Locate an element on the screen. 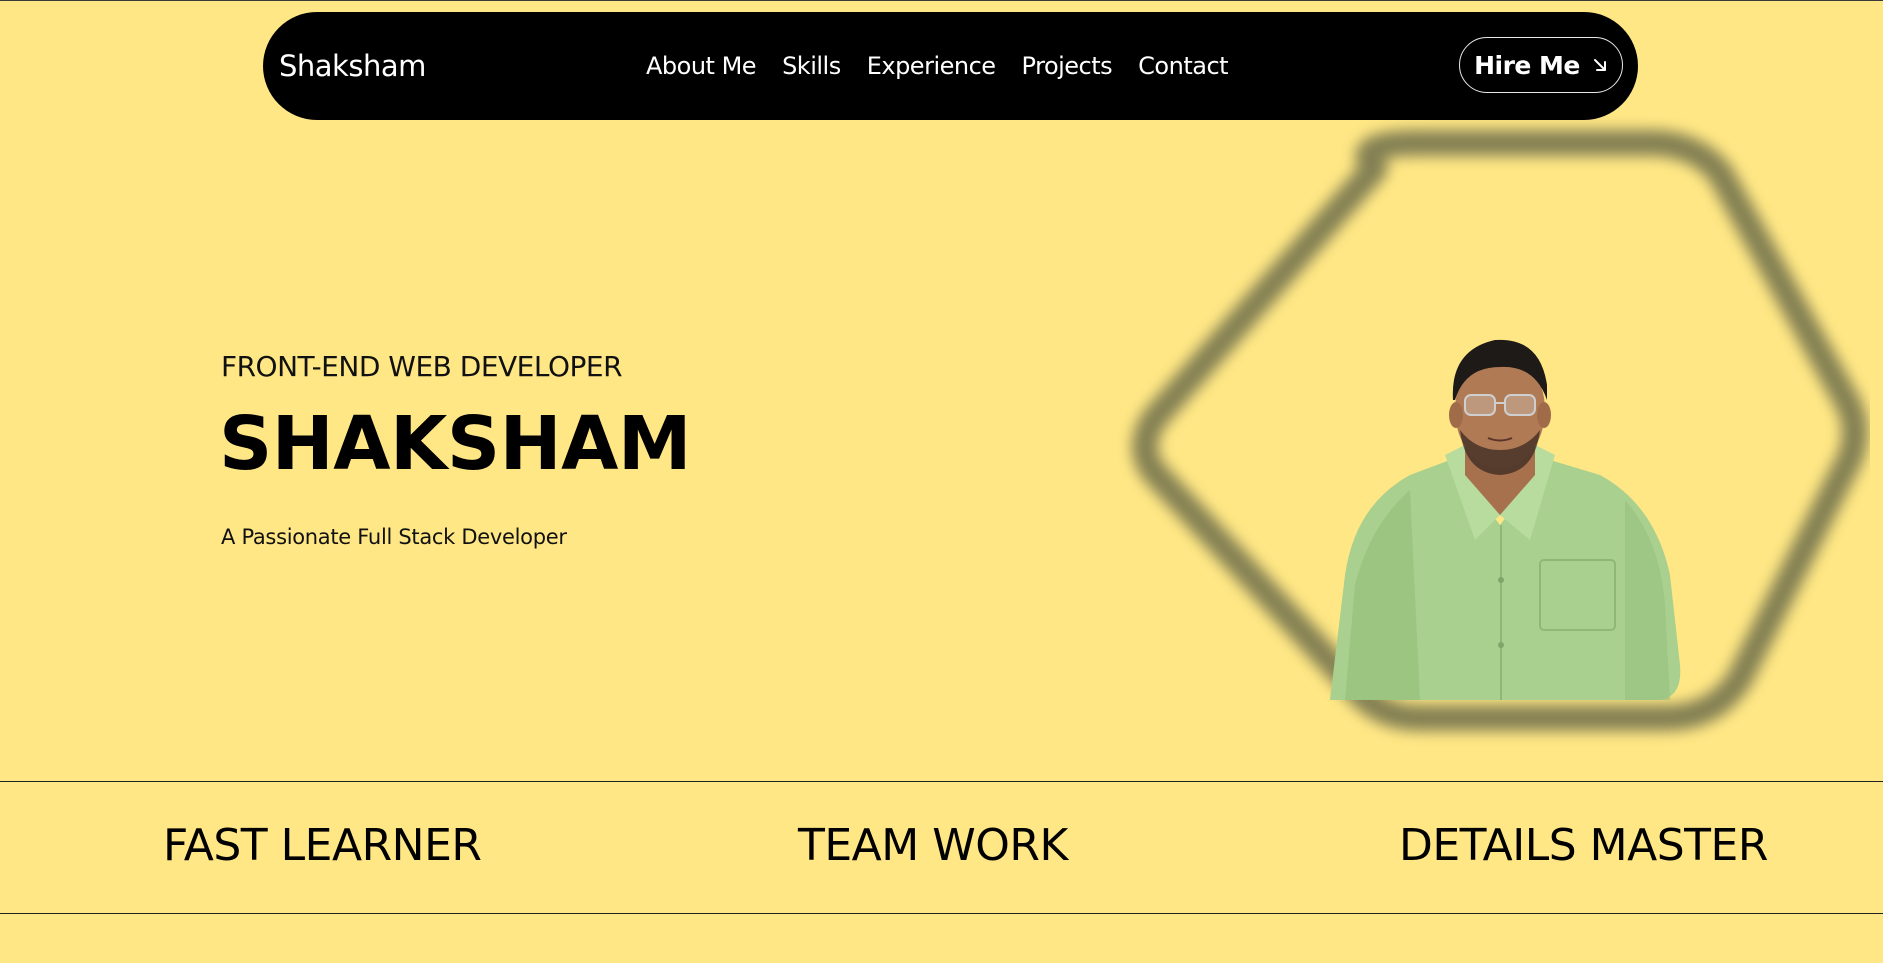 The width and height of the screenshot is (1883, 963). hero-name: SHAKSHAM is located at coordinates (455, 444).